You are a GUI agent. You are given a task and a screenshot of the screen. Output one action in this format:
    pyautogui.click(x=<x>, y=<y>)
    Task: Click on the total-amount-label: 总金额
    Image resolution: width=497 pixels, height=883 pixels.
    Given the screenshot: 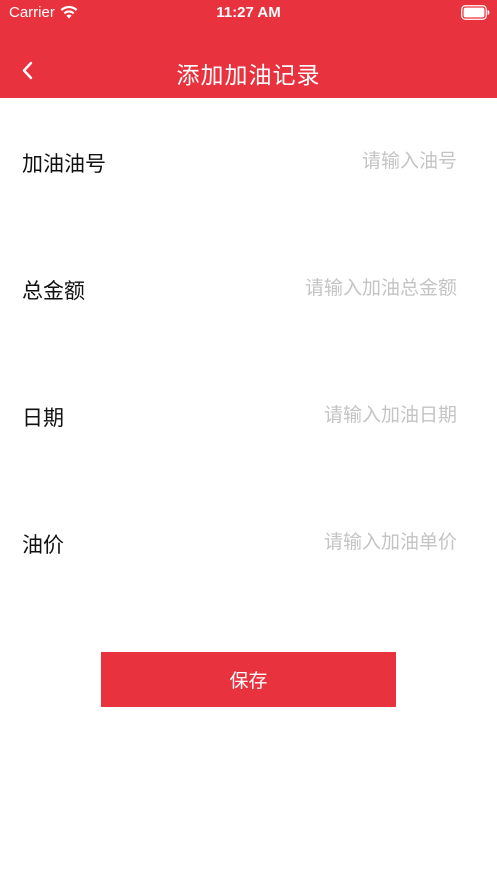 What is the action you would take?
    pyautogui.click(x=53, y=291)
    